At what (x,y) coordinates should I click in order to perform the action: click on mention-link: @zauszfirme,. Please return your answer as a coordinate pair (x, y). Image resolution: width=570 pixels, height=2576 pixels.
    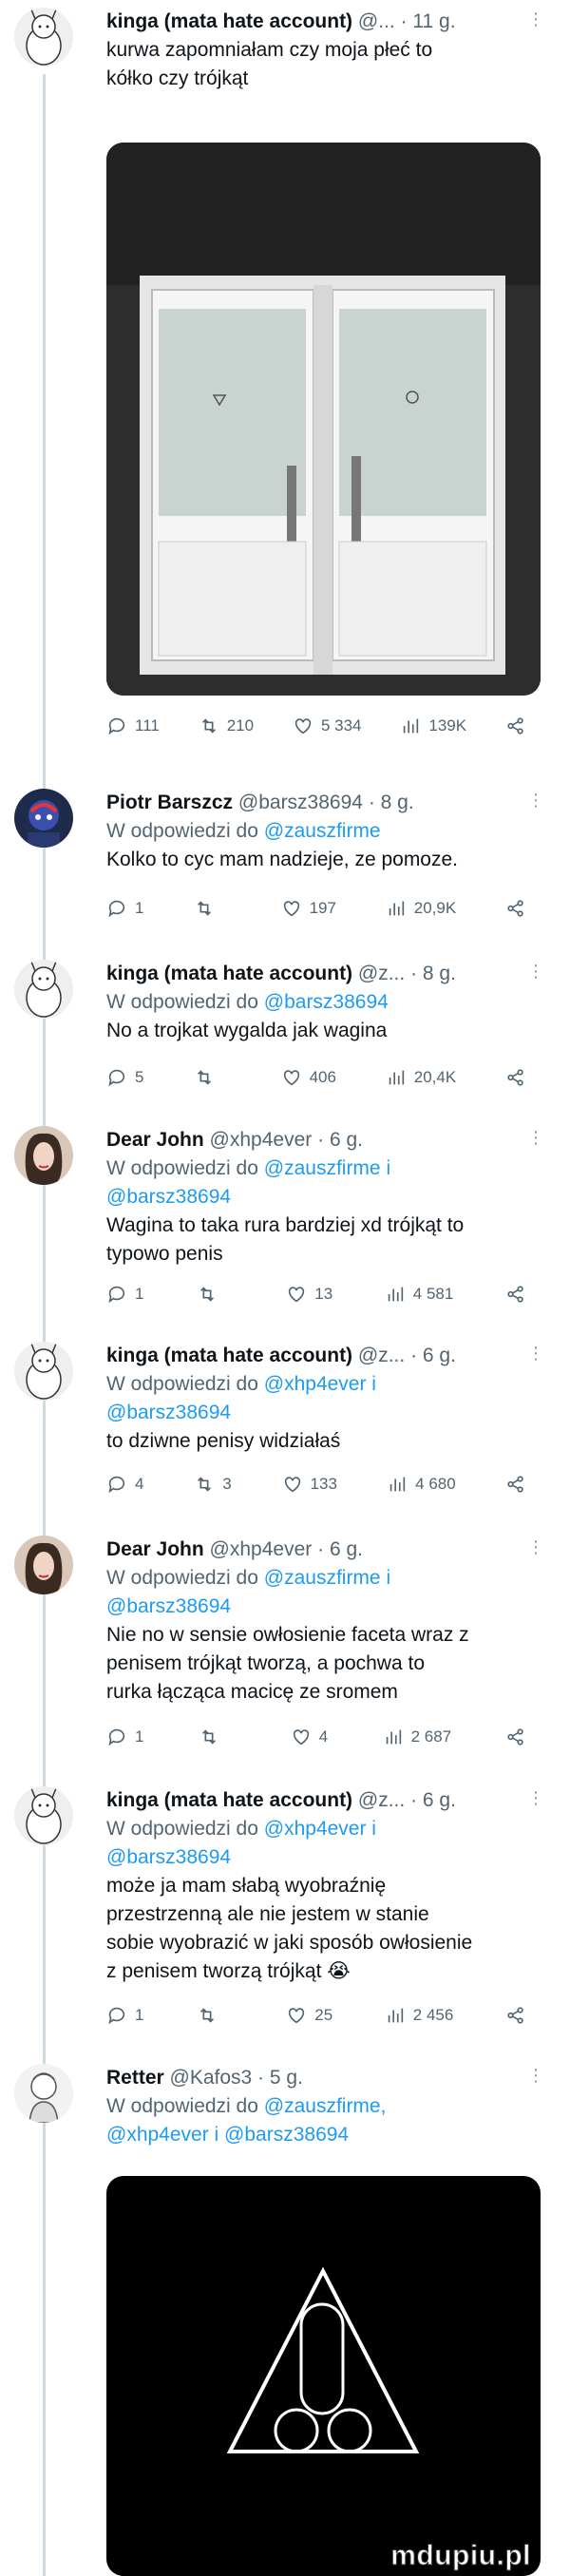
    Looking at the image, I should click on (325, 2106).